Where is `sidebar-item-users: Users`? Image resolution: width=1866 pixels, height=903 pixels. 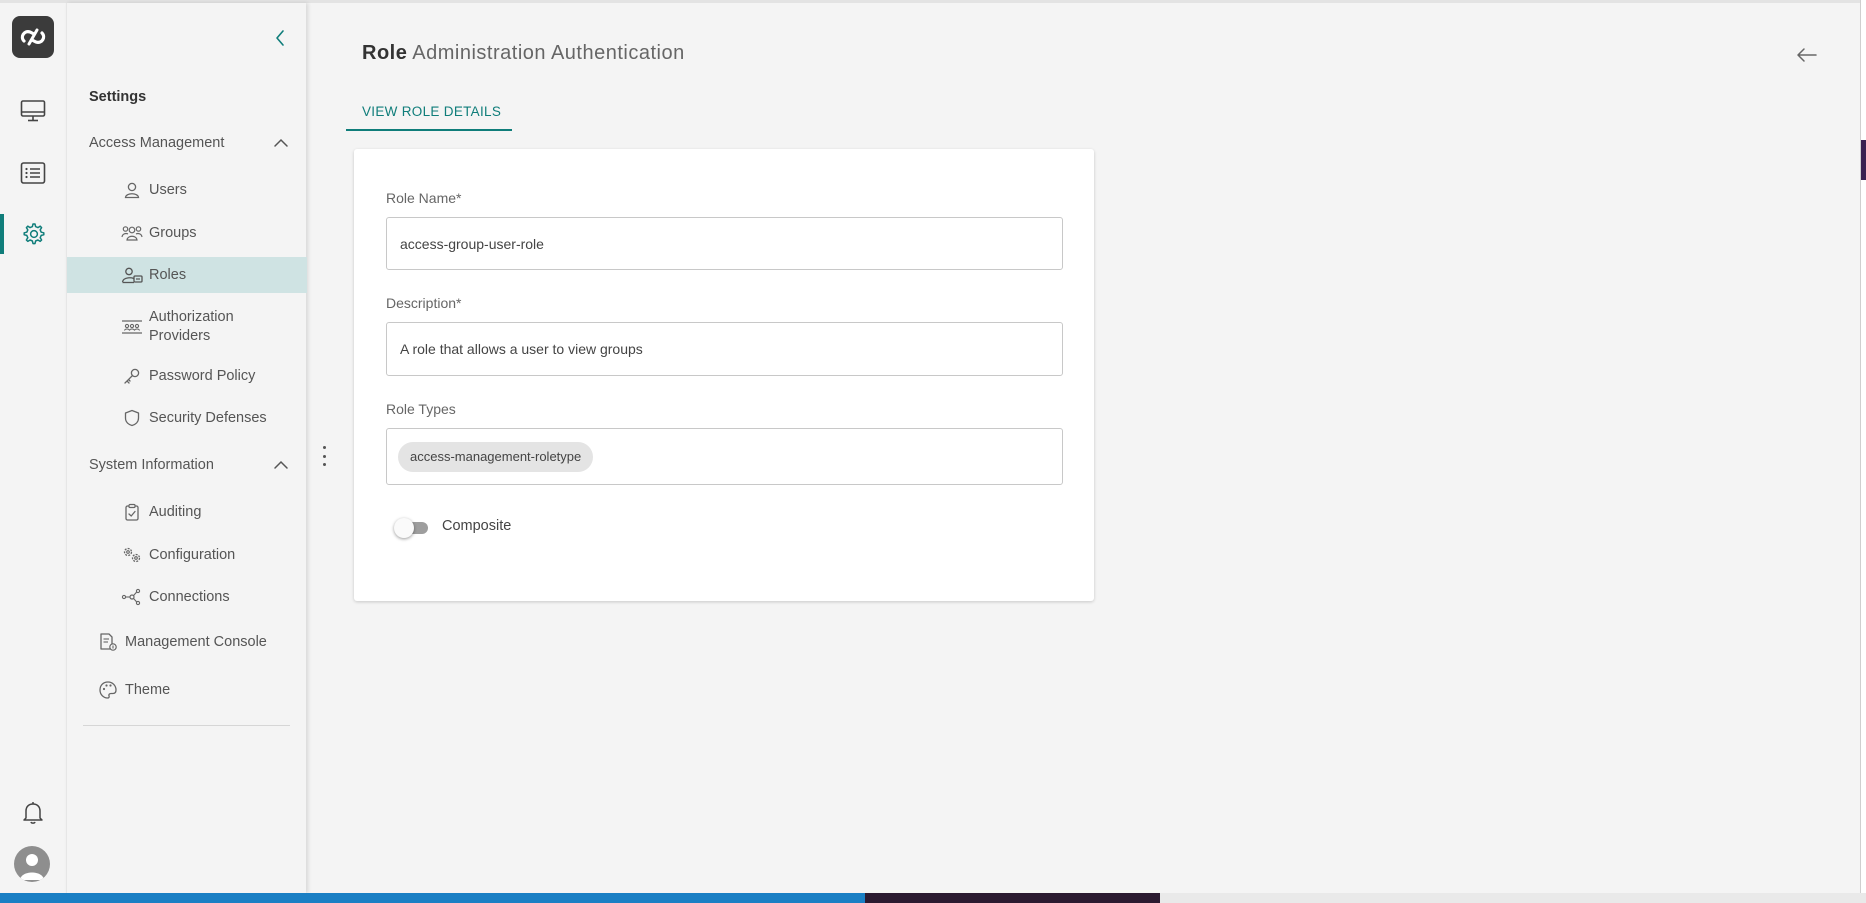
sidebar-item-users: Users is located at coordinates (187, 190).